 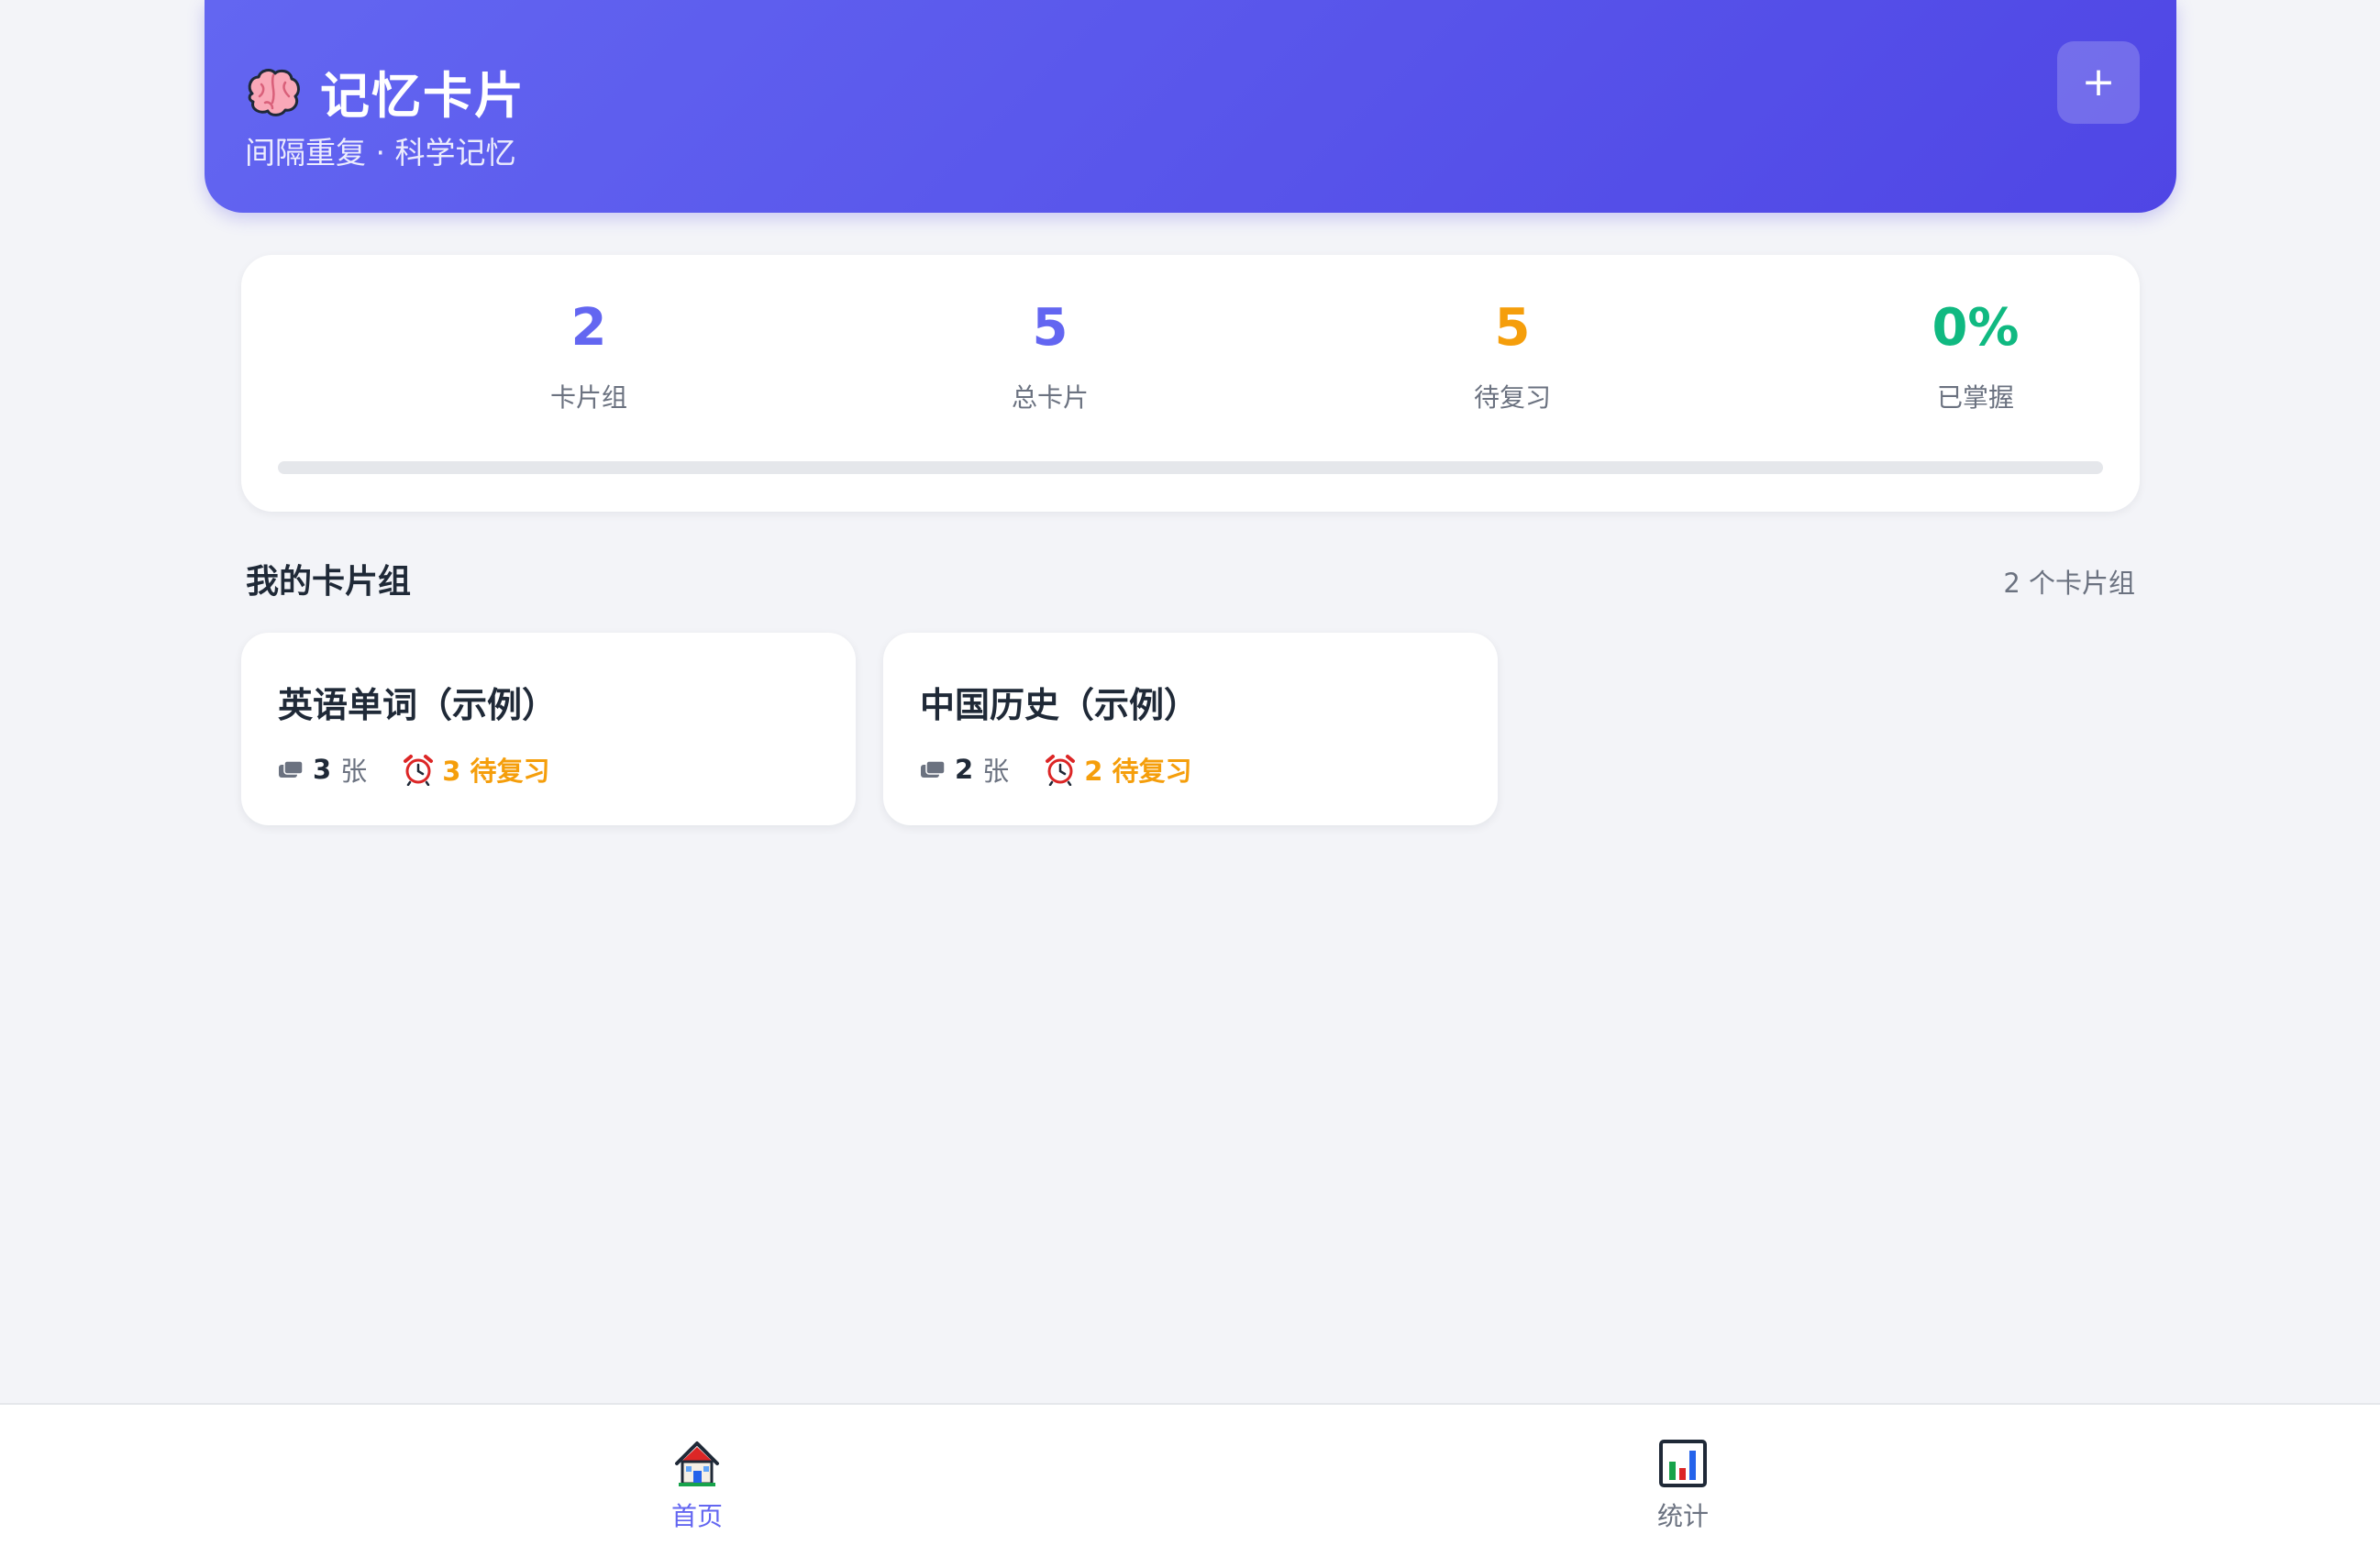 What do you see at coordinates (588, 397) in the screenshot?
I see `stat-label: 卡片组` at bounding box center [588, 397].